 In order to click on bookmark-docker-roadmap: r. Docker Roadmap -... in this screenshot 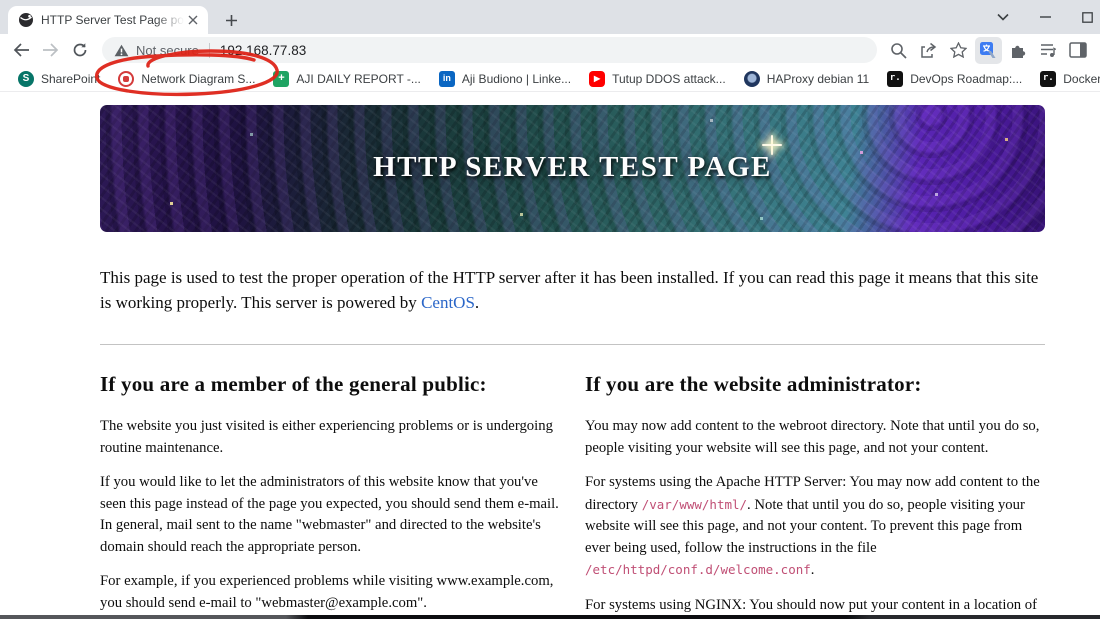, I will do `click(1065, 79)`.